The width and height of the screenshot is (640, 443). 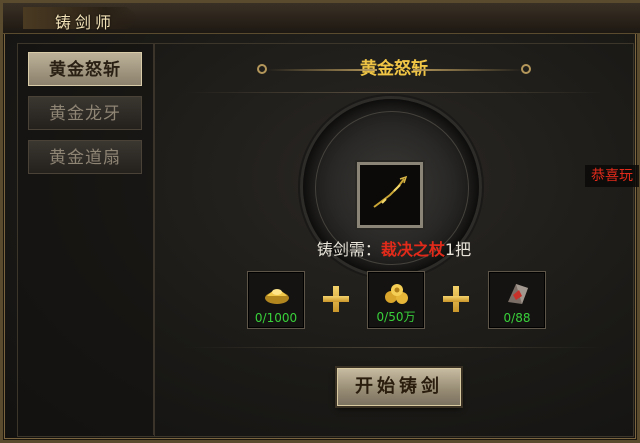 I want to click on golden-fury-sword-icon, so click(x=390, y=191).